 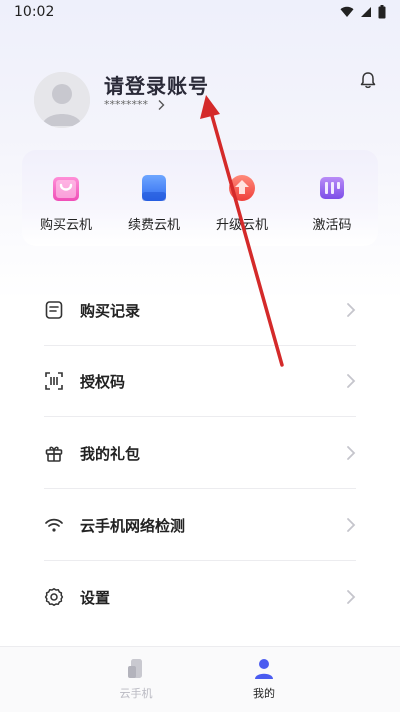 I want to click on battery-icon, so click(x=382, y=12).